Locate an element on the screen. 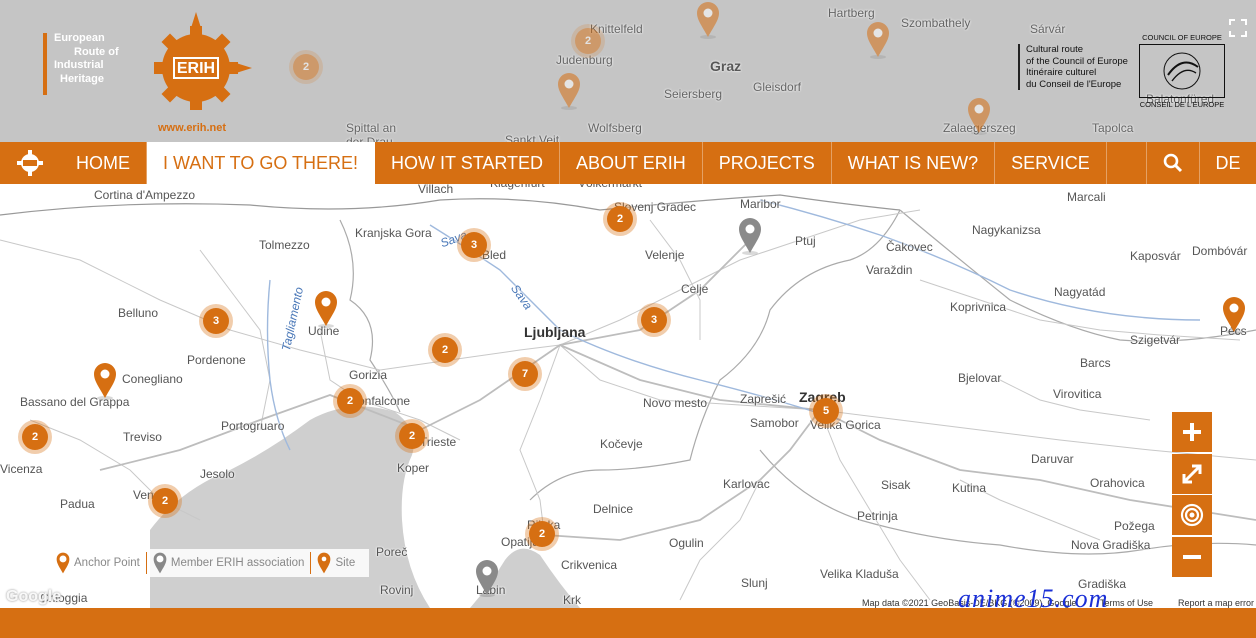 This screenshot has height=638, width=1256. site-cluster: 7 is located at coordinates (525, 374).